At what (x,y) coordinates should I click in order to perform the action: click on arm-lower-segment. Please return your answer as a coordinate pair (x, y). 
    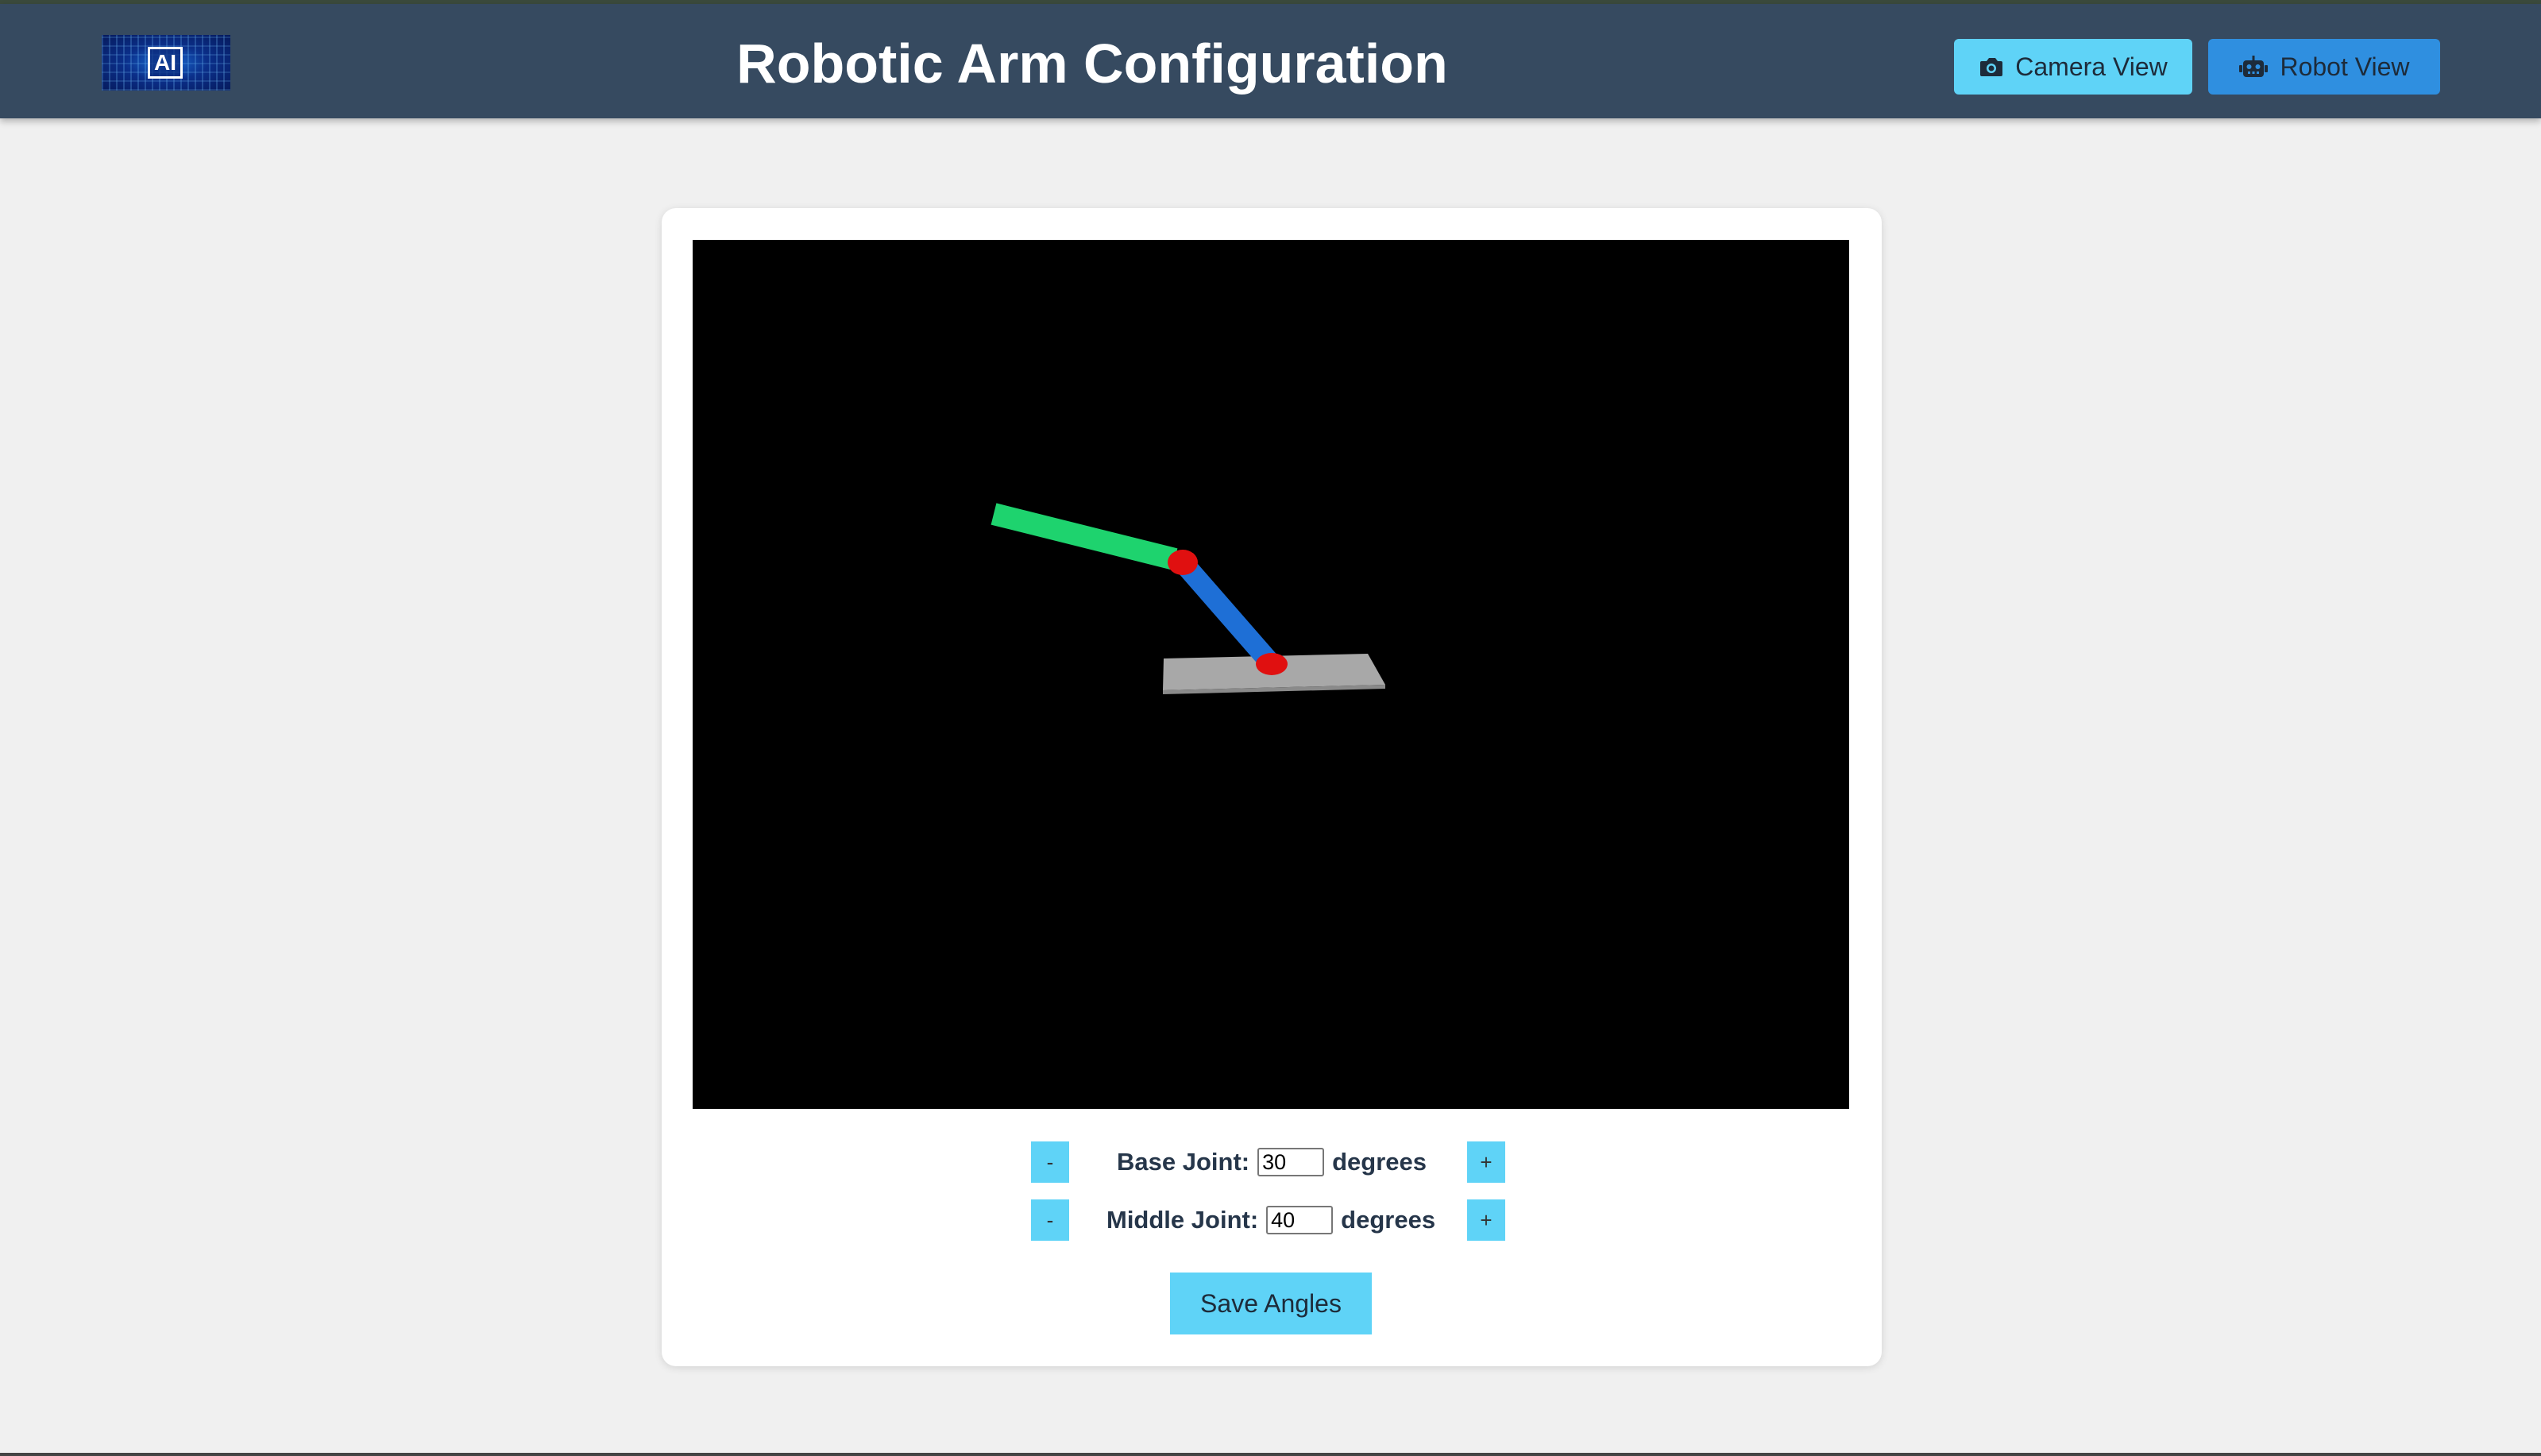
    Looking at the image, I should click on (1226, 612).